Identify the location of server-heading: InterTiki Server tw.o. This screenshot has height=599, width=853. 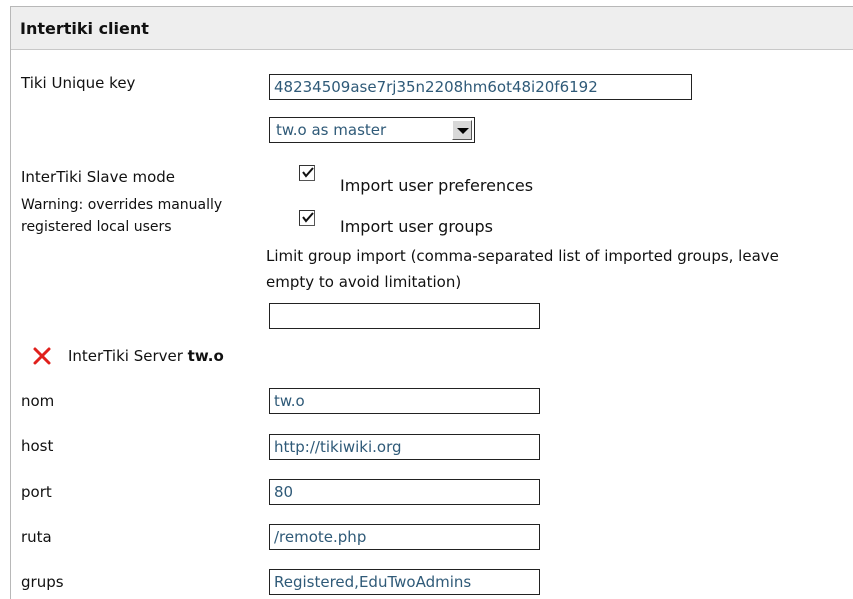
(146, 356).